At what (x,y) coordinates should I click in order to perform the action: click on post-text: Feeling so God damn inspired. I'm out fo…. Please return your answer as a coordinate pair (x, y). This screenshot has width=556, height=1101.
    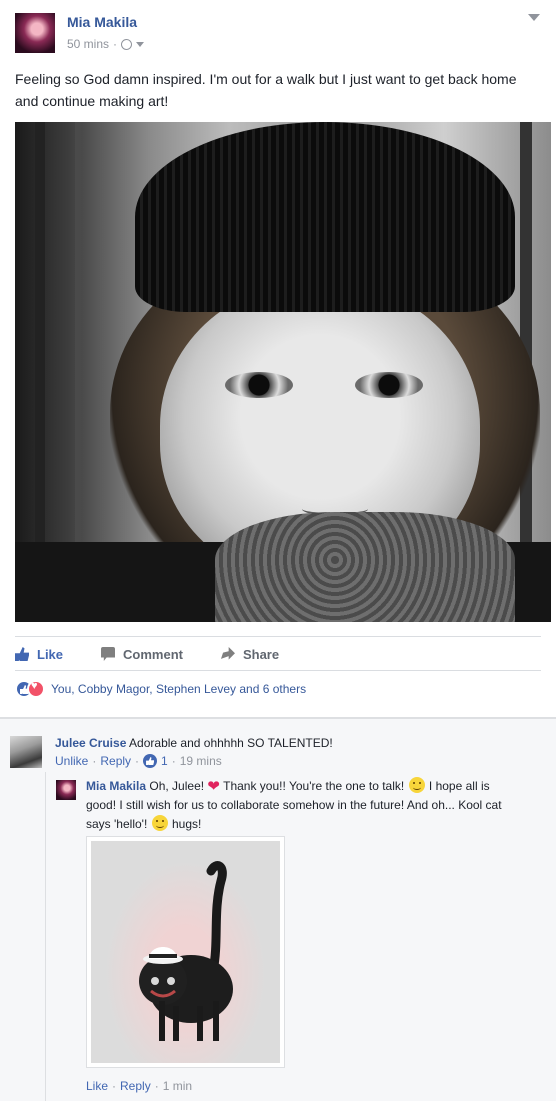
    Looking at the image, I should click on (266, 90).